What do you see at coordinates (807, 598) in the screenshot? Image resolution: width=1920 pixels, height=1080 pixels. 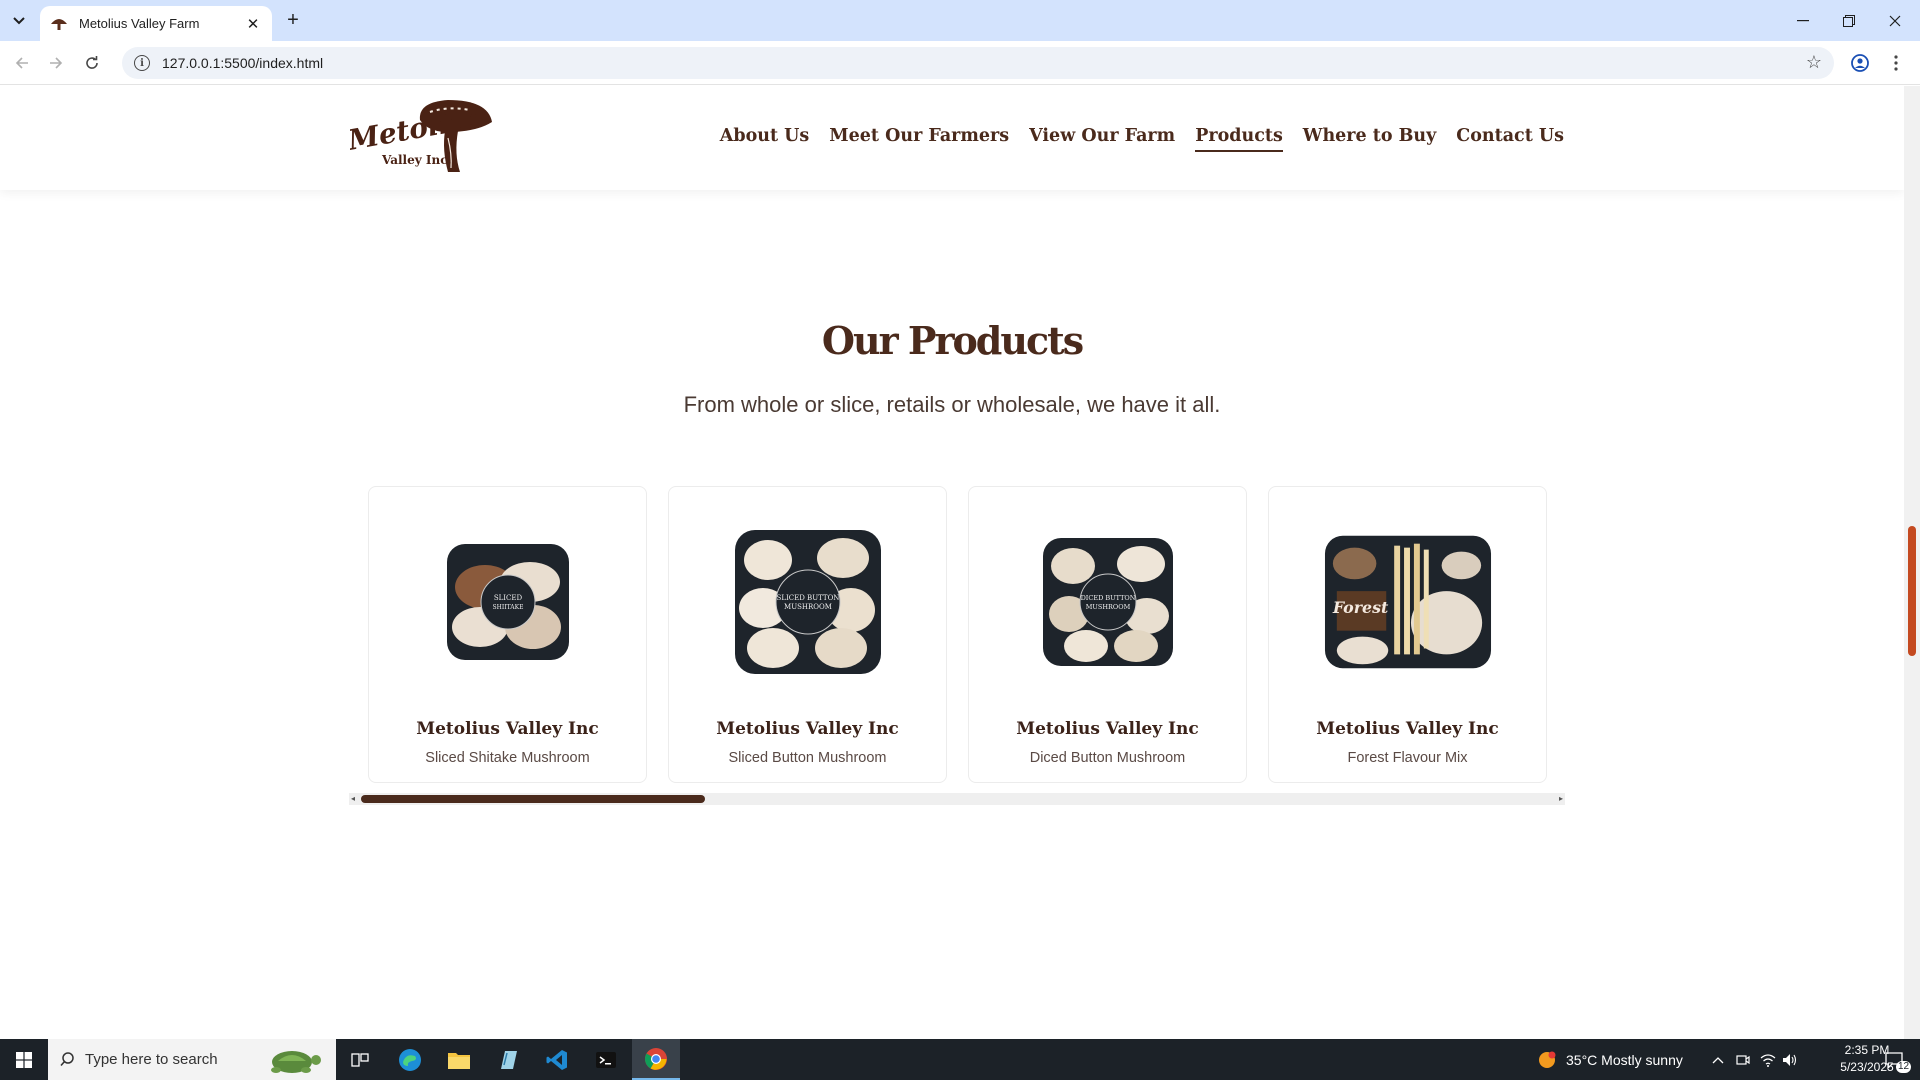 I see `svg-text: SLICED BUTTON` at bounding box center [807, 598].